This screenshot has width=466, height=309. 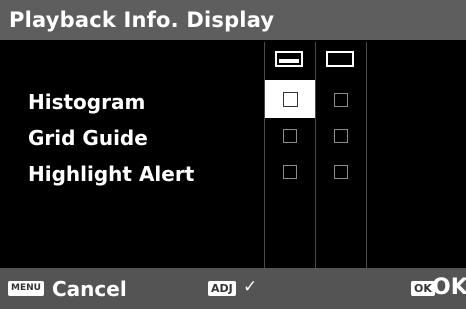 What do you see at coordinates (87, 102) in the screenshot?
I see `row-label-histogram: Histogram` at bounding box center [87, 102].